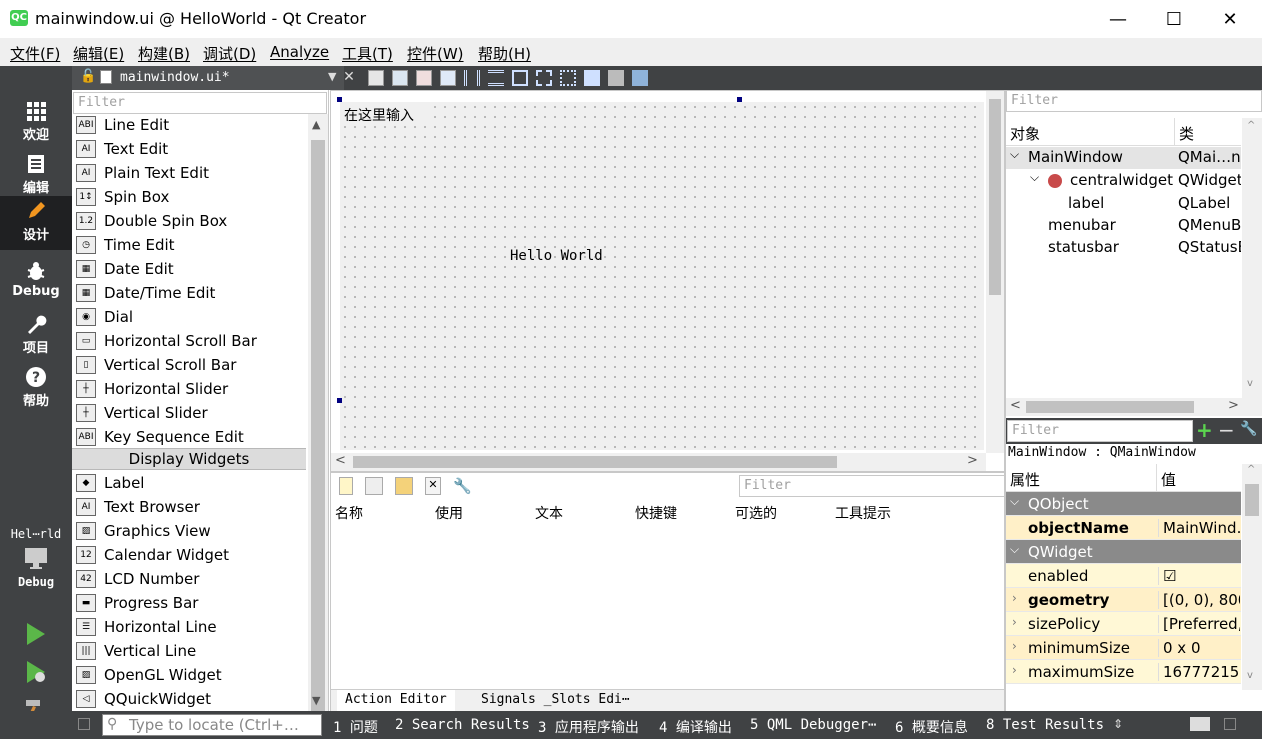  What do you see at coordinates (164, 53) in the screenshot?
I see `menu-build: 构建(B)` at bounding box center [164, 53].